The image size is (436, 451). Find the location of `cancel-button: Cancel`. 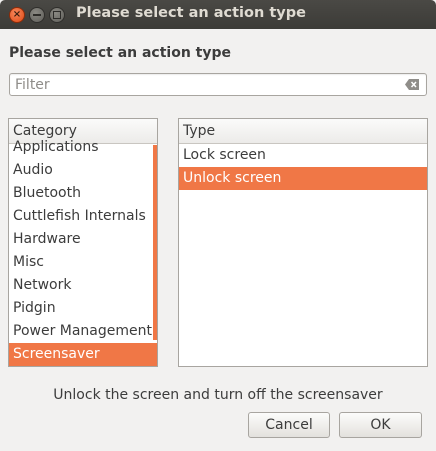

cancel-button: Cancel is located at coordinates (289, 425).